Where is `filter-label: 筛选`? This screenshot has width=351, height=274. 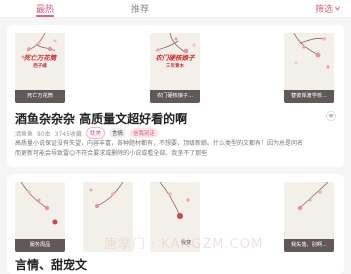 filter-label: 筛选 is located at coordinates (323, 10).